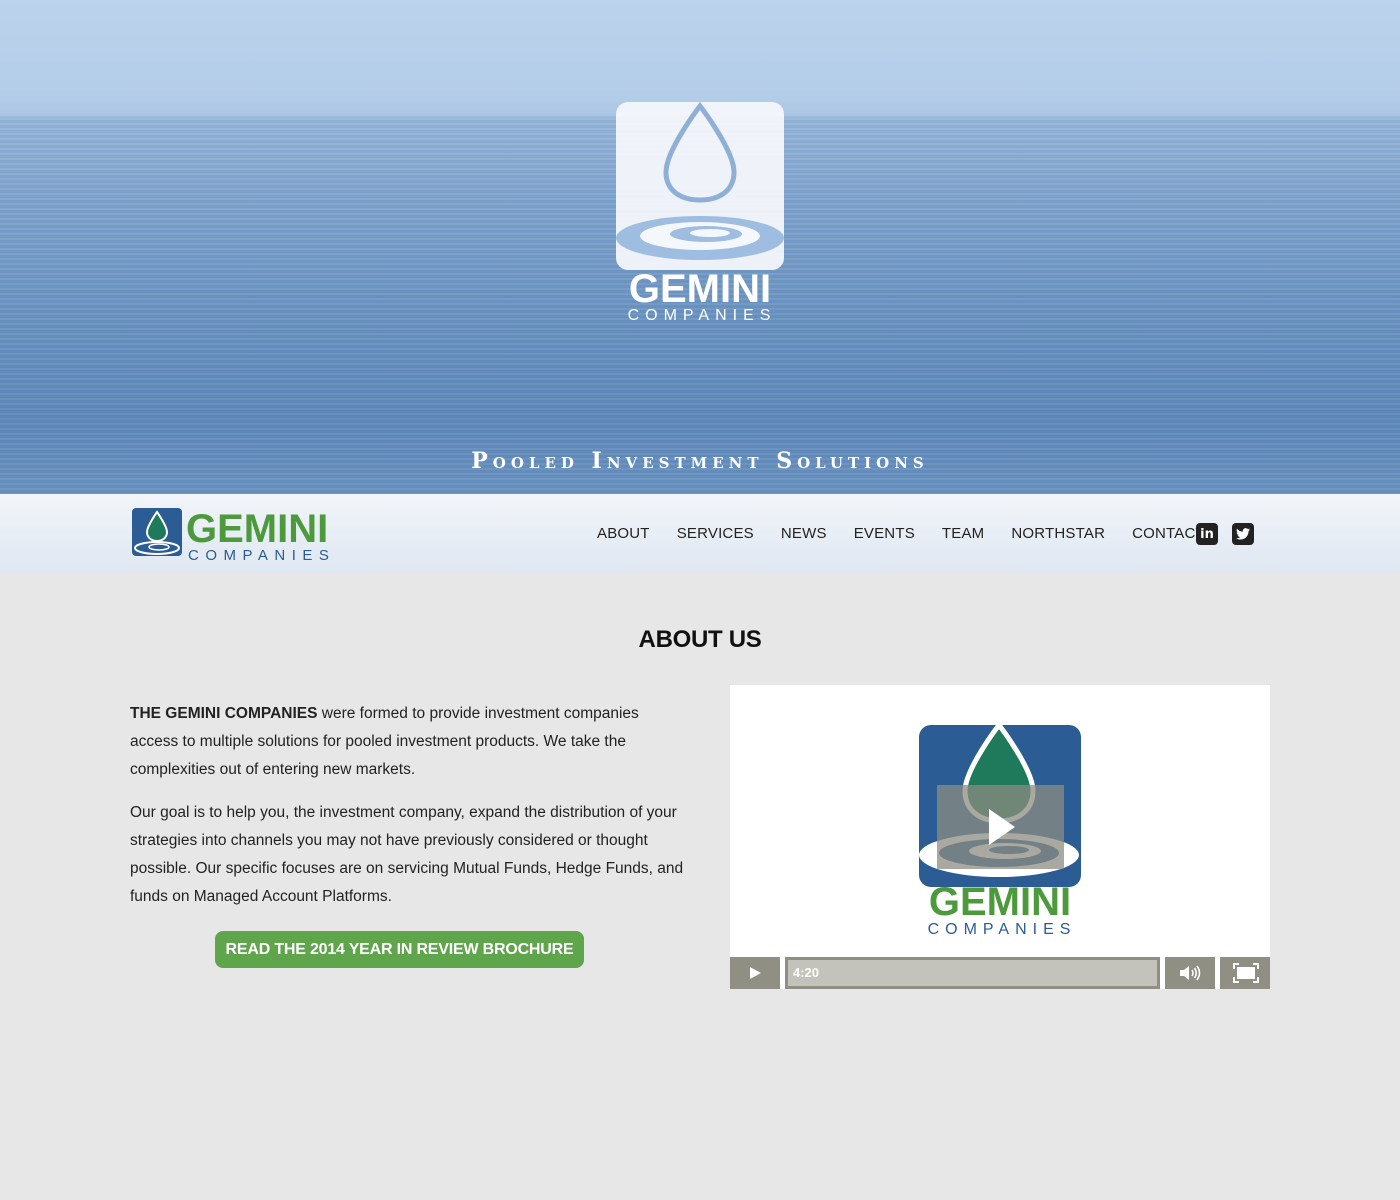  I want to click on nav-contact: CONTACT, so click(1168, 534).